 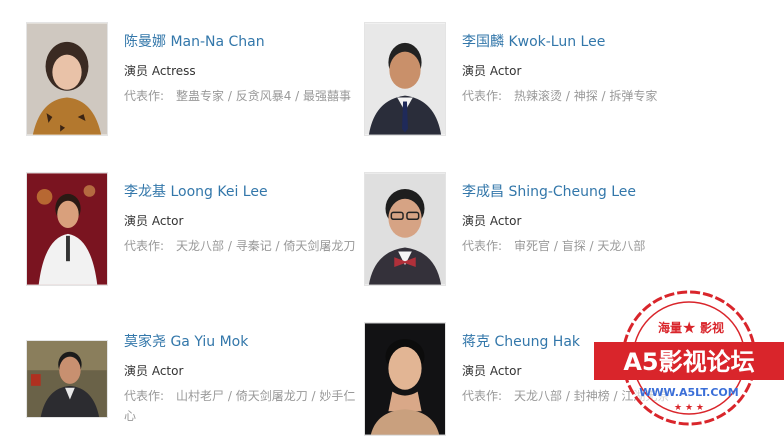 What do you see at coordinates (264, 96) in the screenshot?
I see `works-list: 整蛊专家 / 反贪风暴4 / 最强囍事` at bounding box center [264, 96].